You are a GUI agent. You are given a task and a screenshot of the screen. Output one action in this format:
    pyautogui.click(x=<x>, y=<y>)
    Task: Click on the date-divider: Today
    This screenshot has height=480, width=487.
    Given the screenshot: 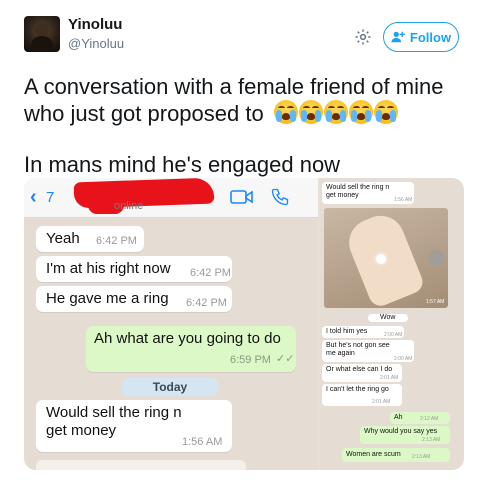 What is the action you would take?
    pyautogui.click(x=170, y=387)
    